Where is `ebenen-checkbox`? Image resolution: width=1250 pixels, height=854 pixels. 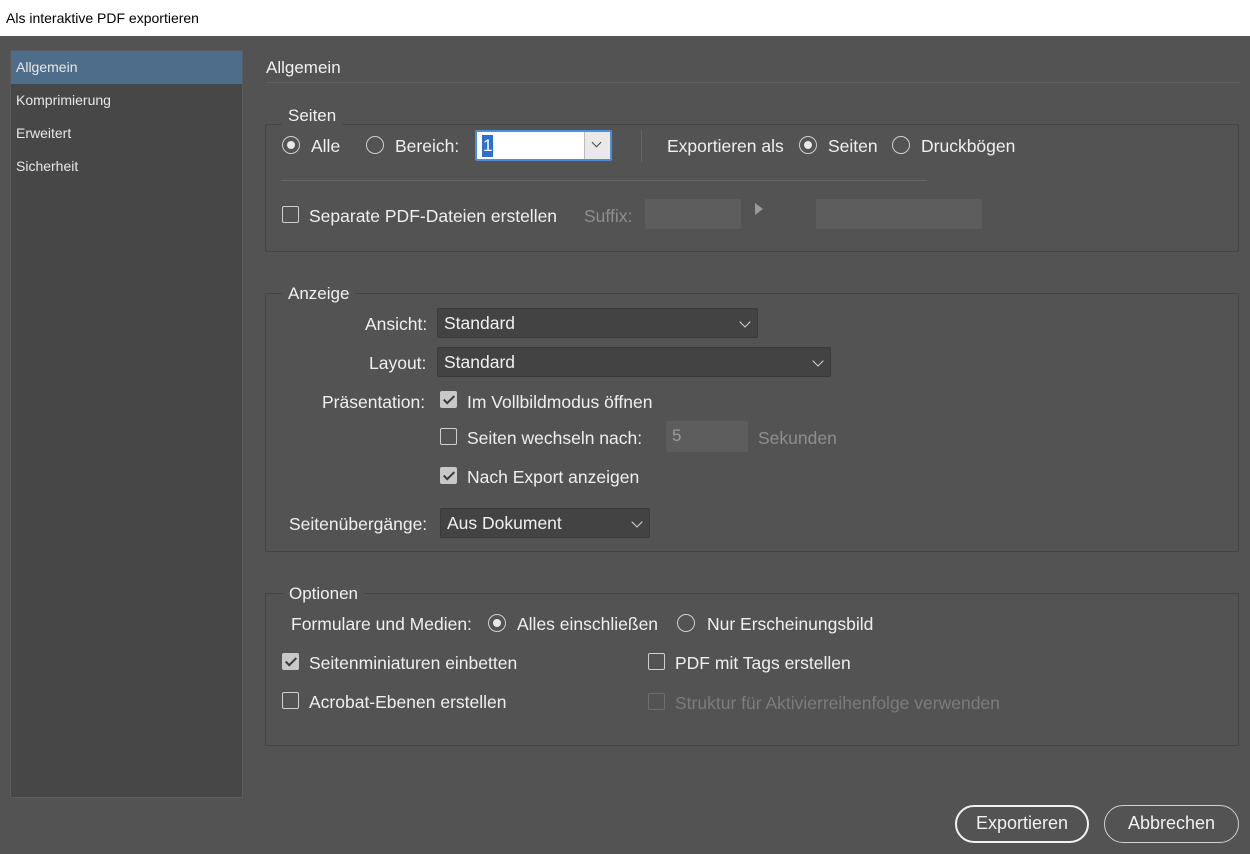 ebenen-checkbox is located at coordinates (290, 700).